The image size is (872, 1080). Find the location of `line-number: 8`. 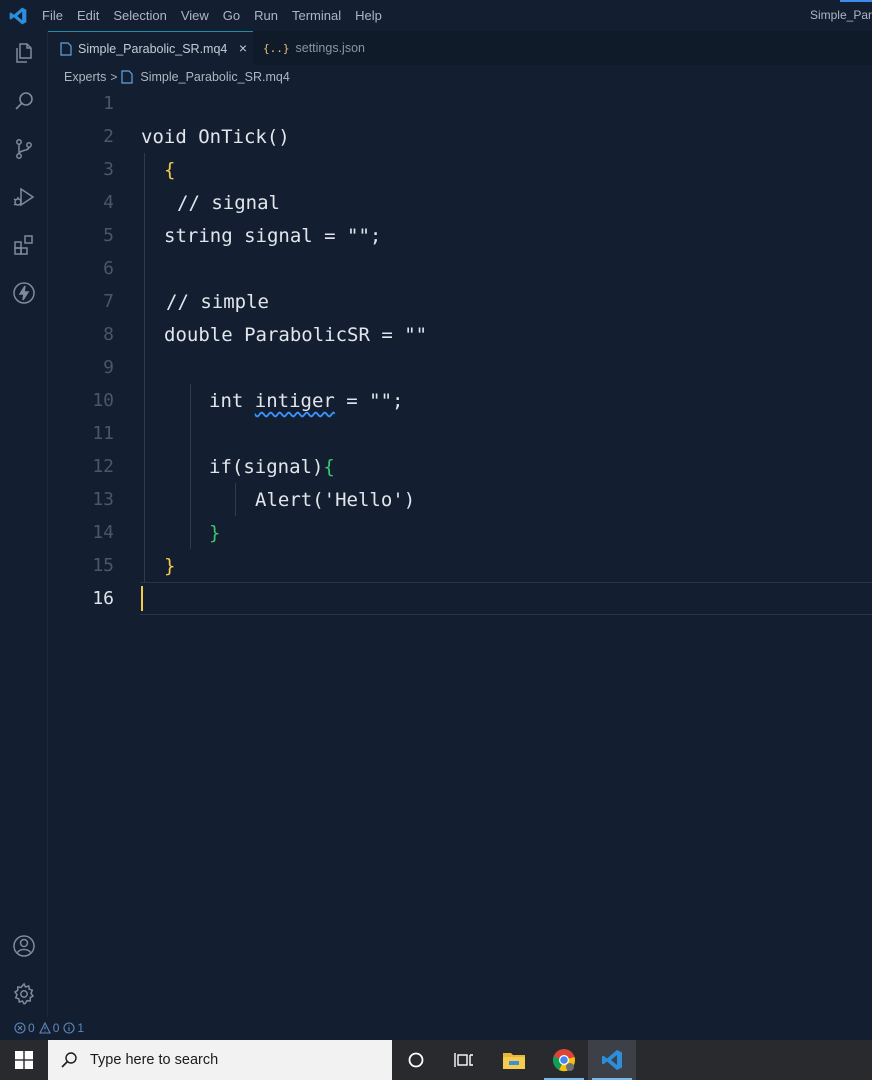

line-number: 8 is located at coordinates (108, 334).